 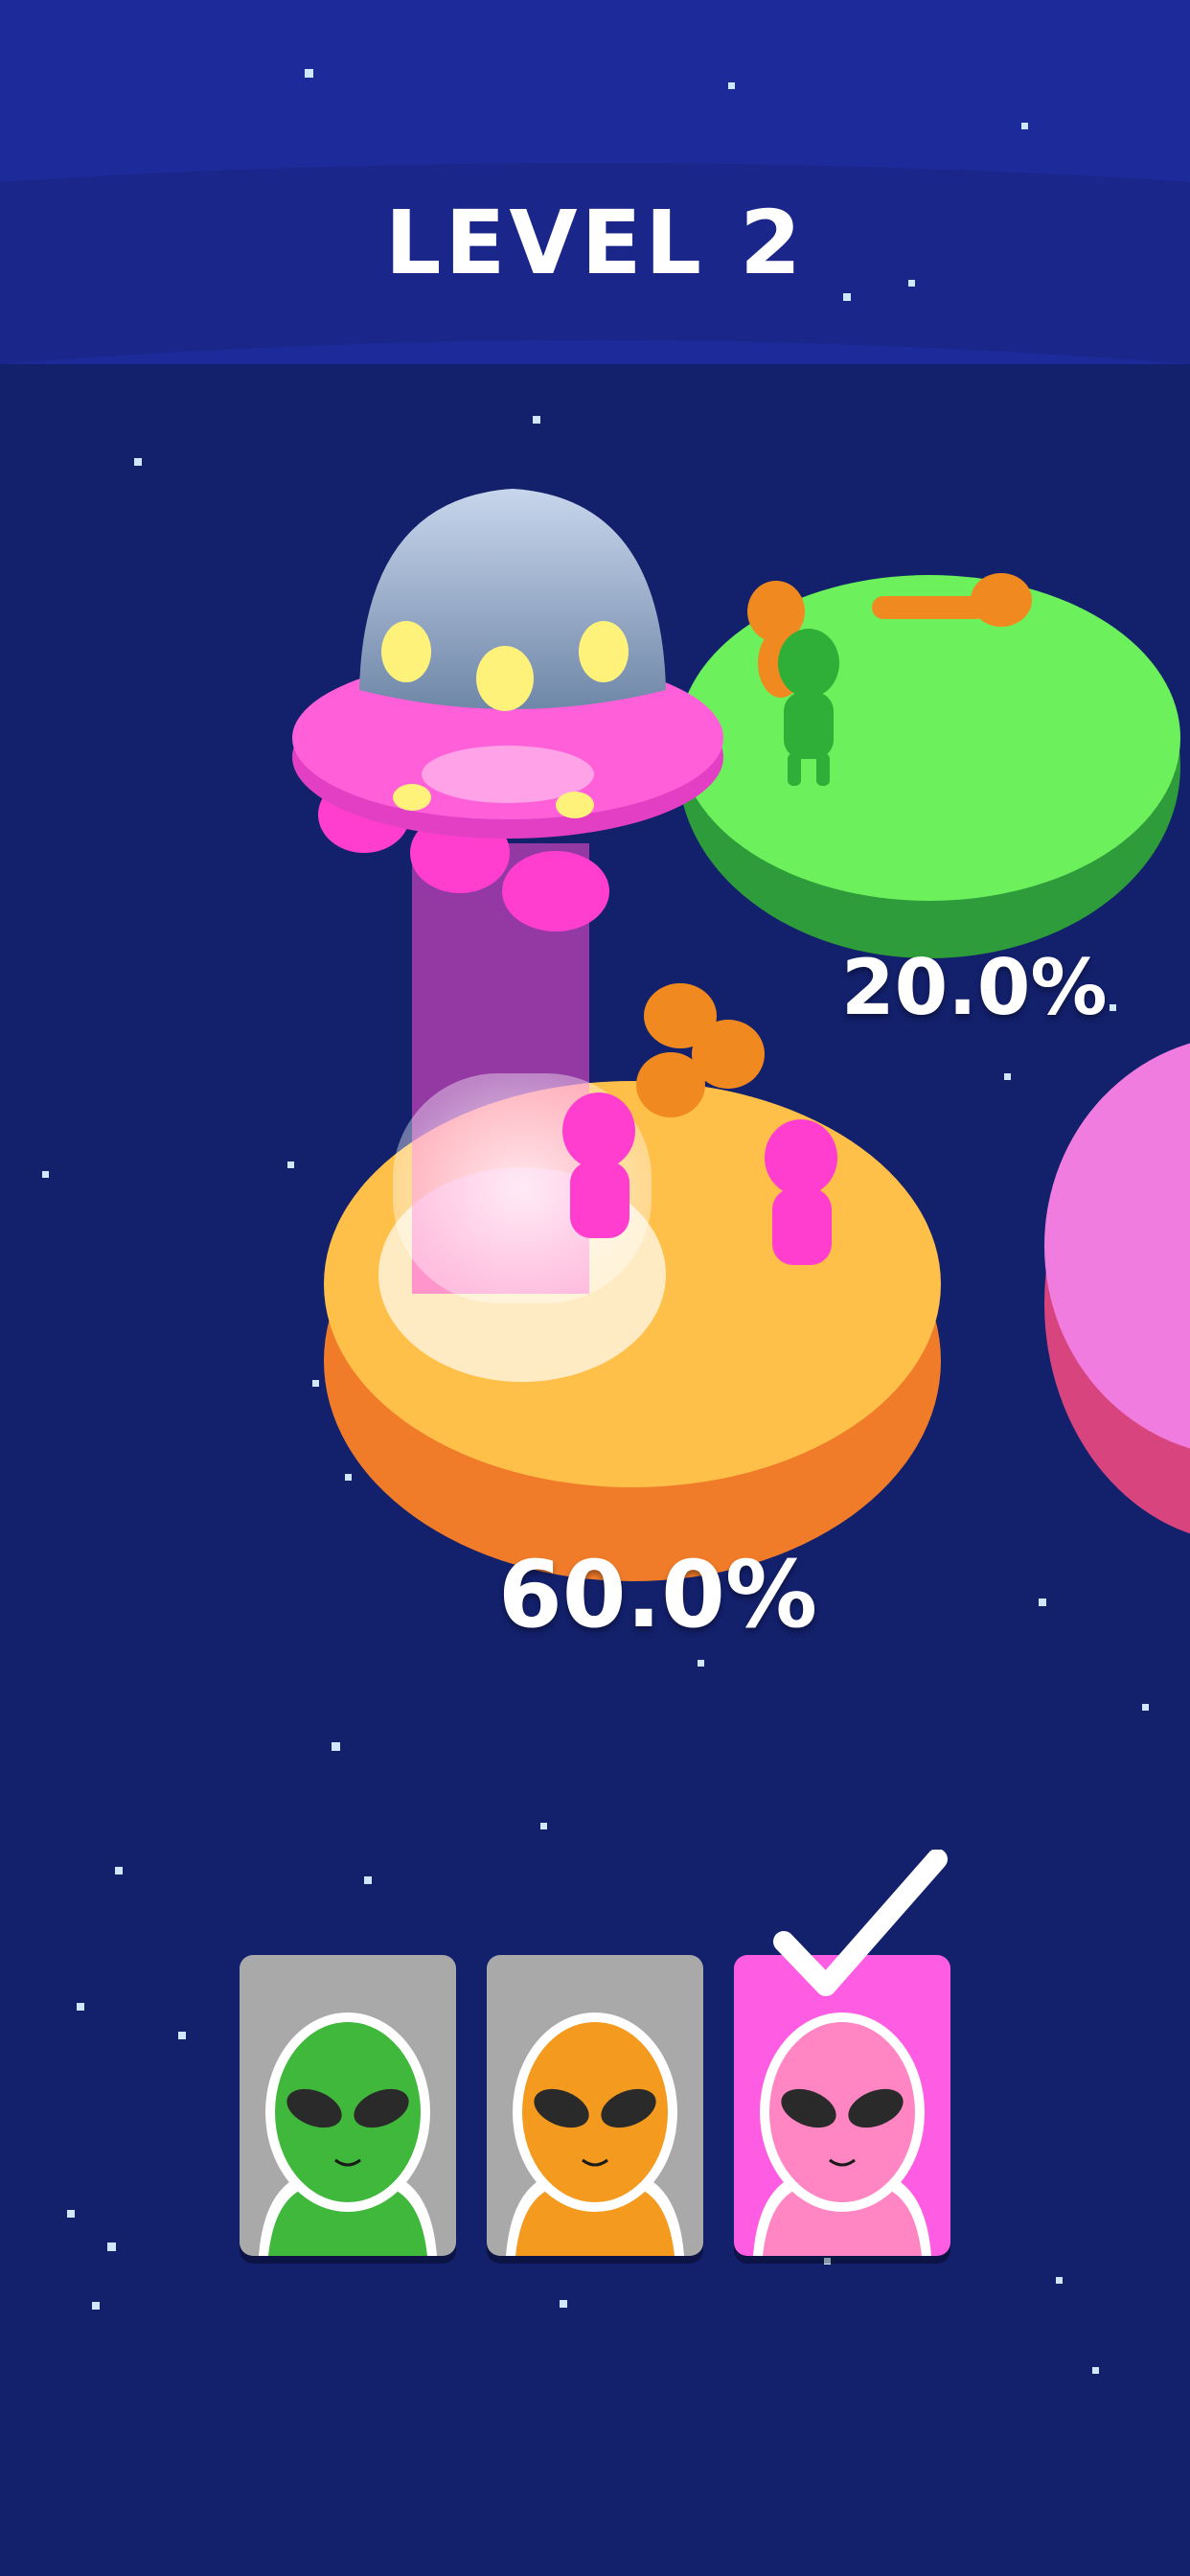 I want to click on green-island, so click(x=929, y=765).